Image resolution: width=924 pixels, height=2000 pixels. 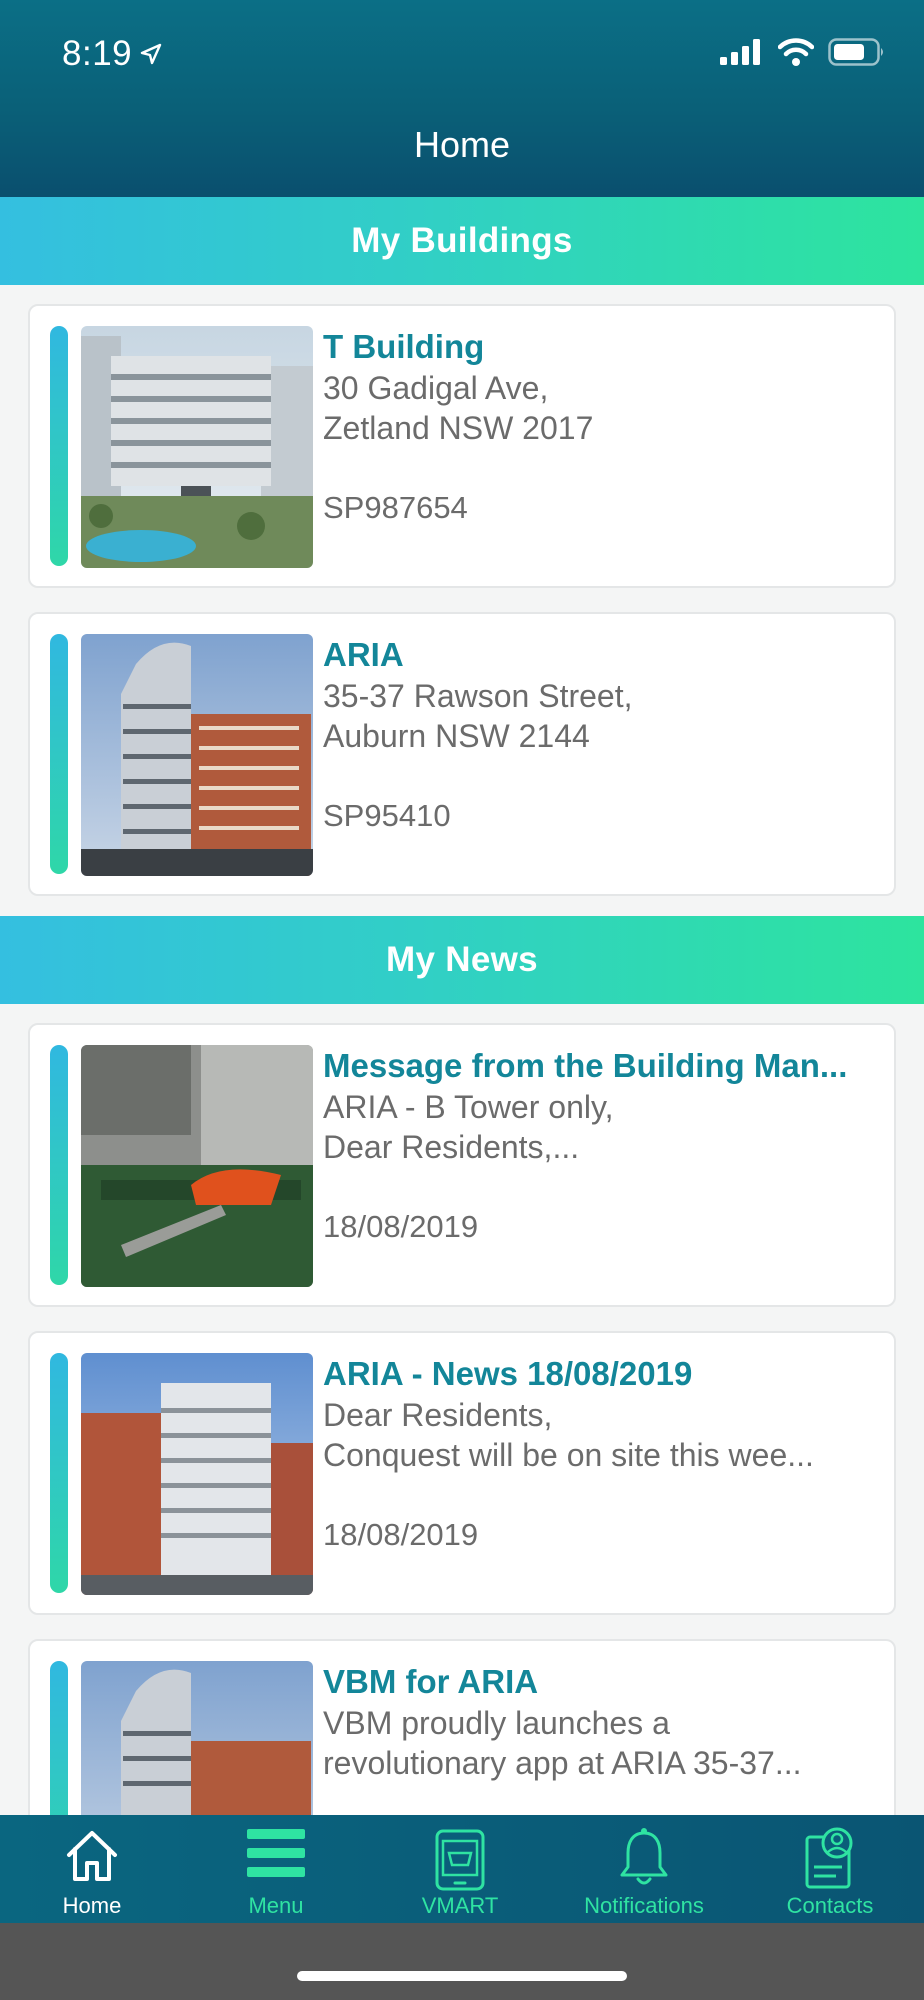 I want to click on building-address-line1: 30 Gadigal Ave,, so click(x=436, y=388).